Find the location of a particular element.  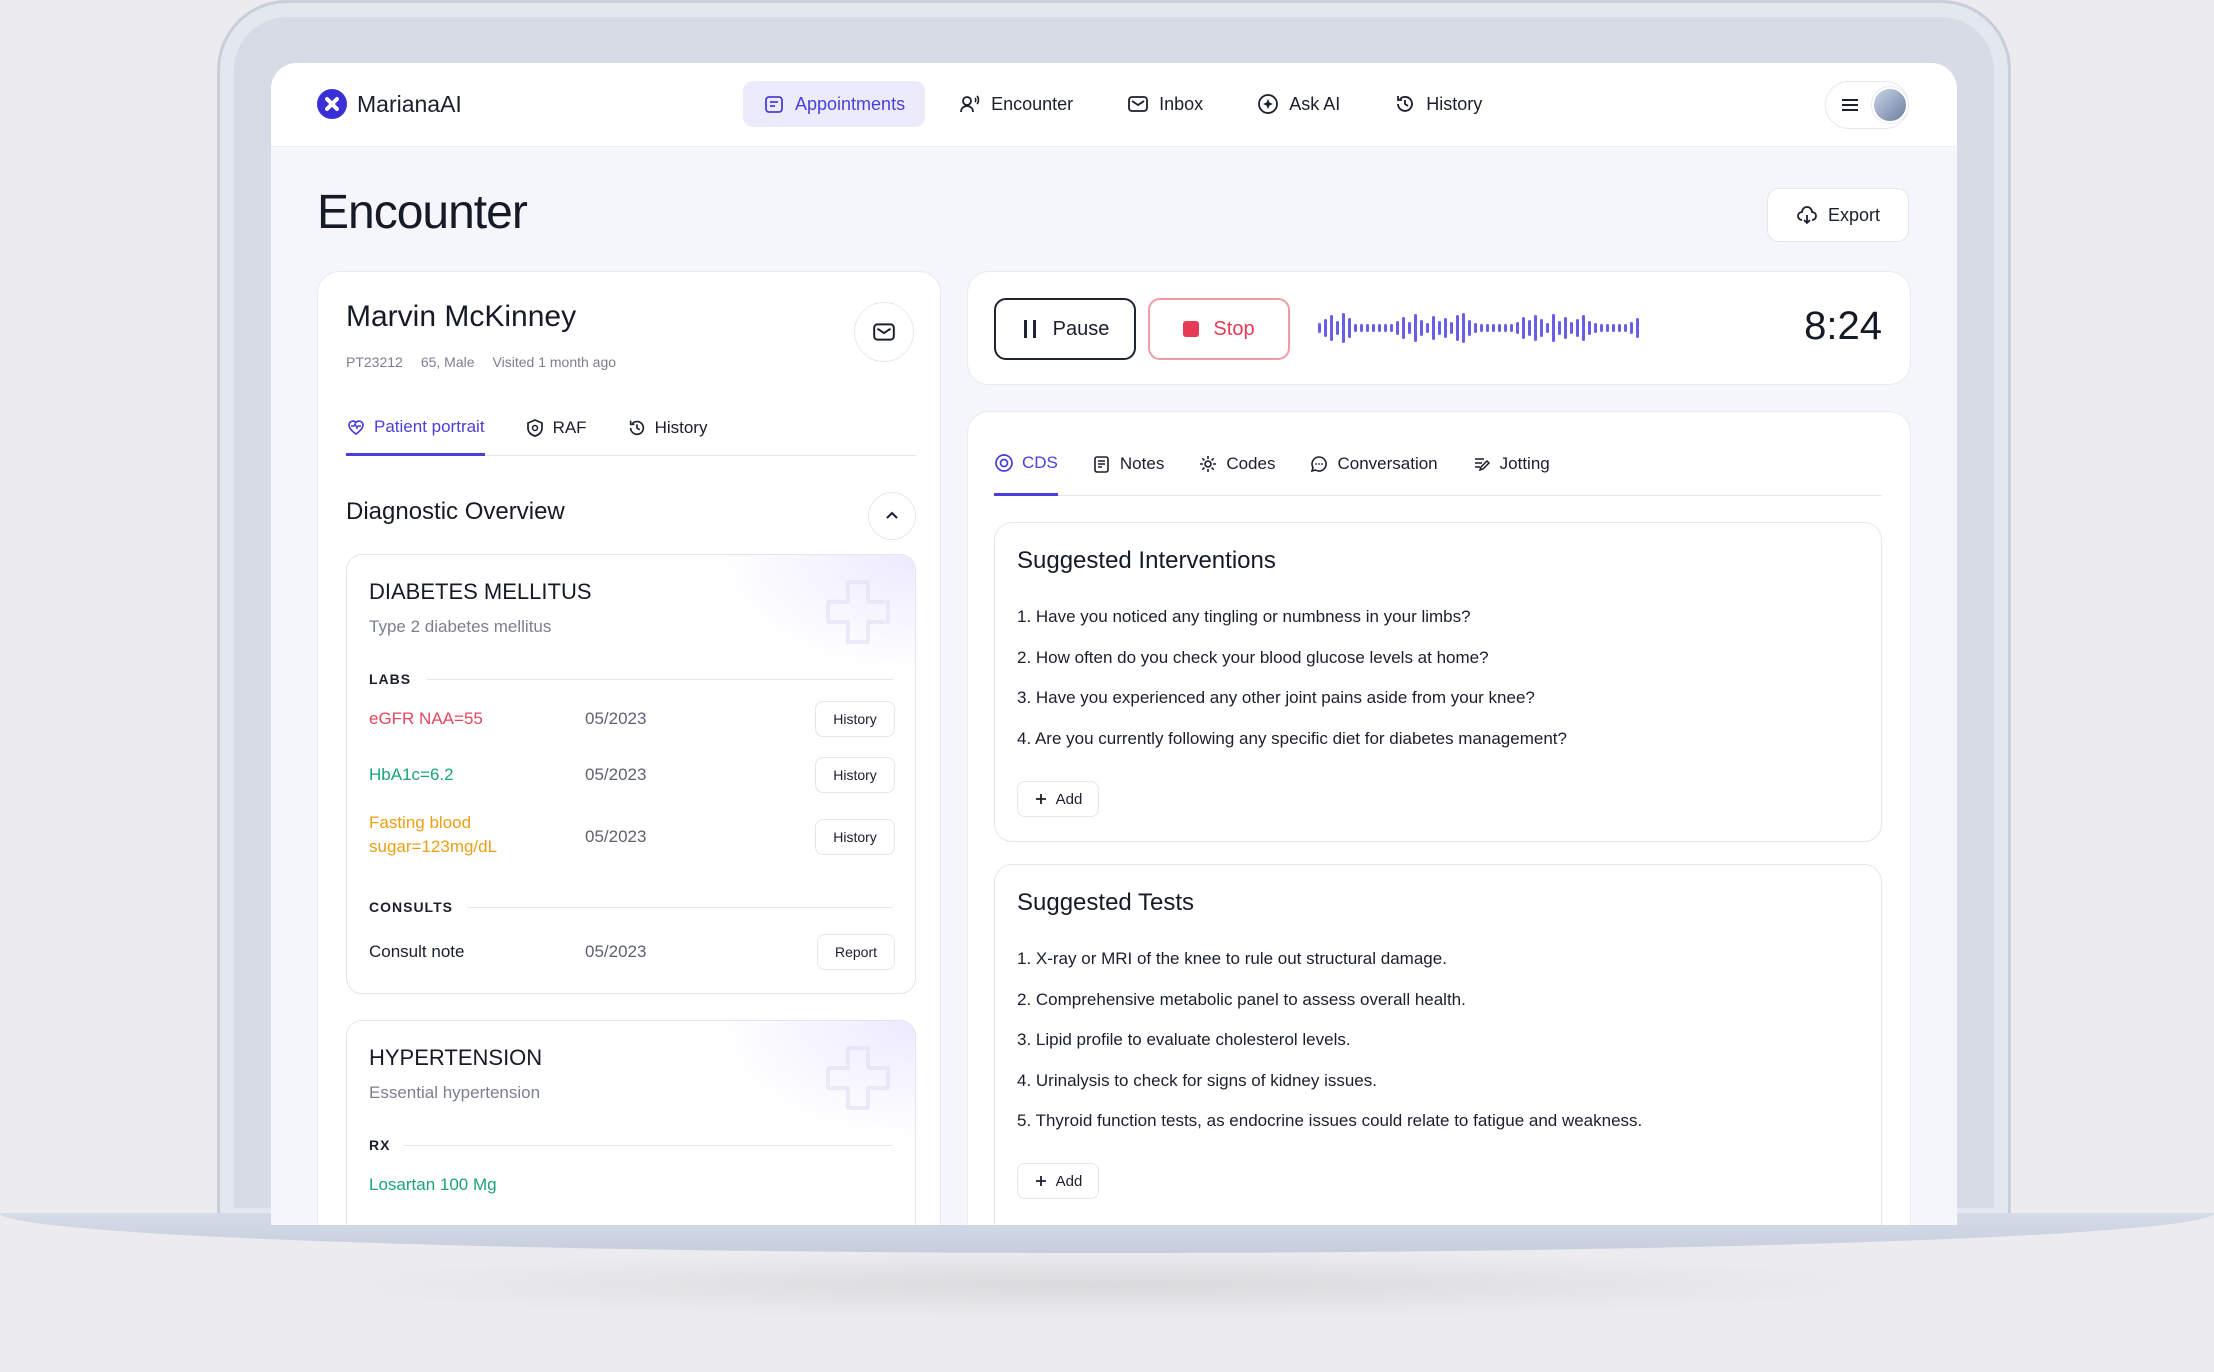

message-patient-button is located at coordinates (884, 332).